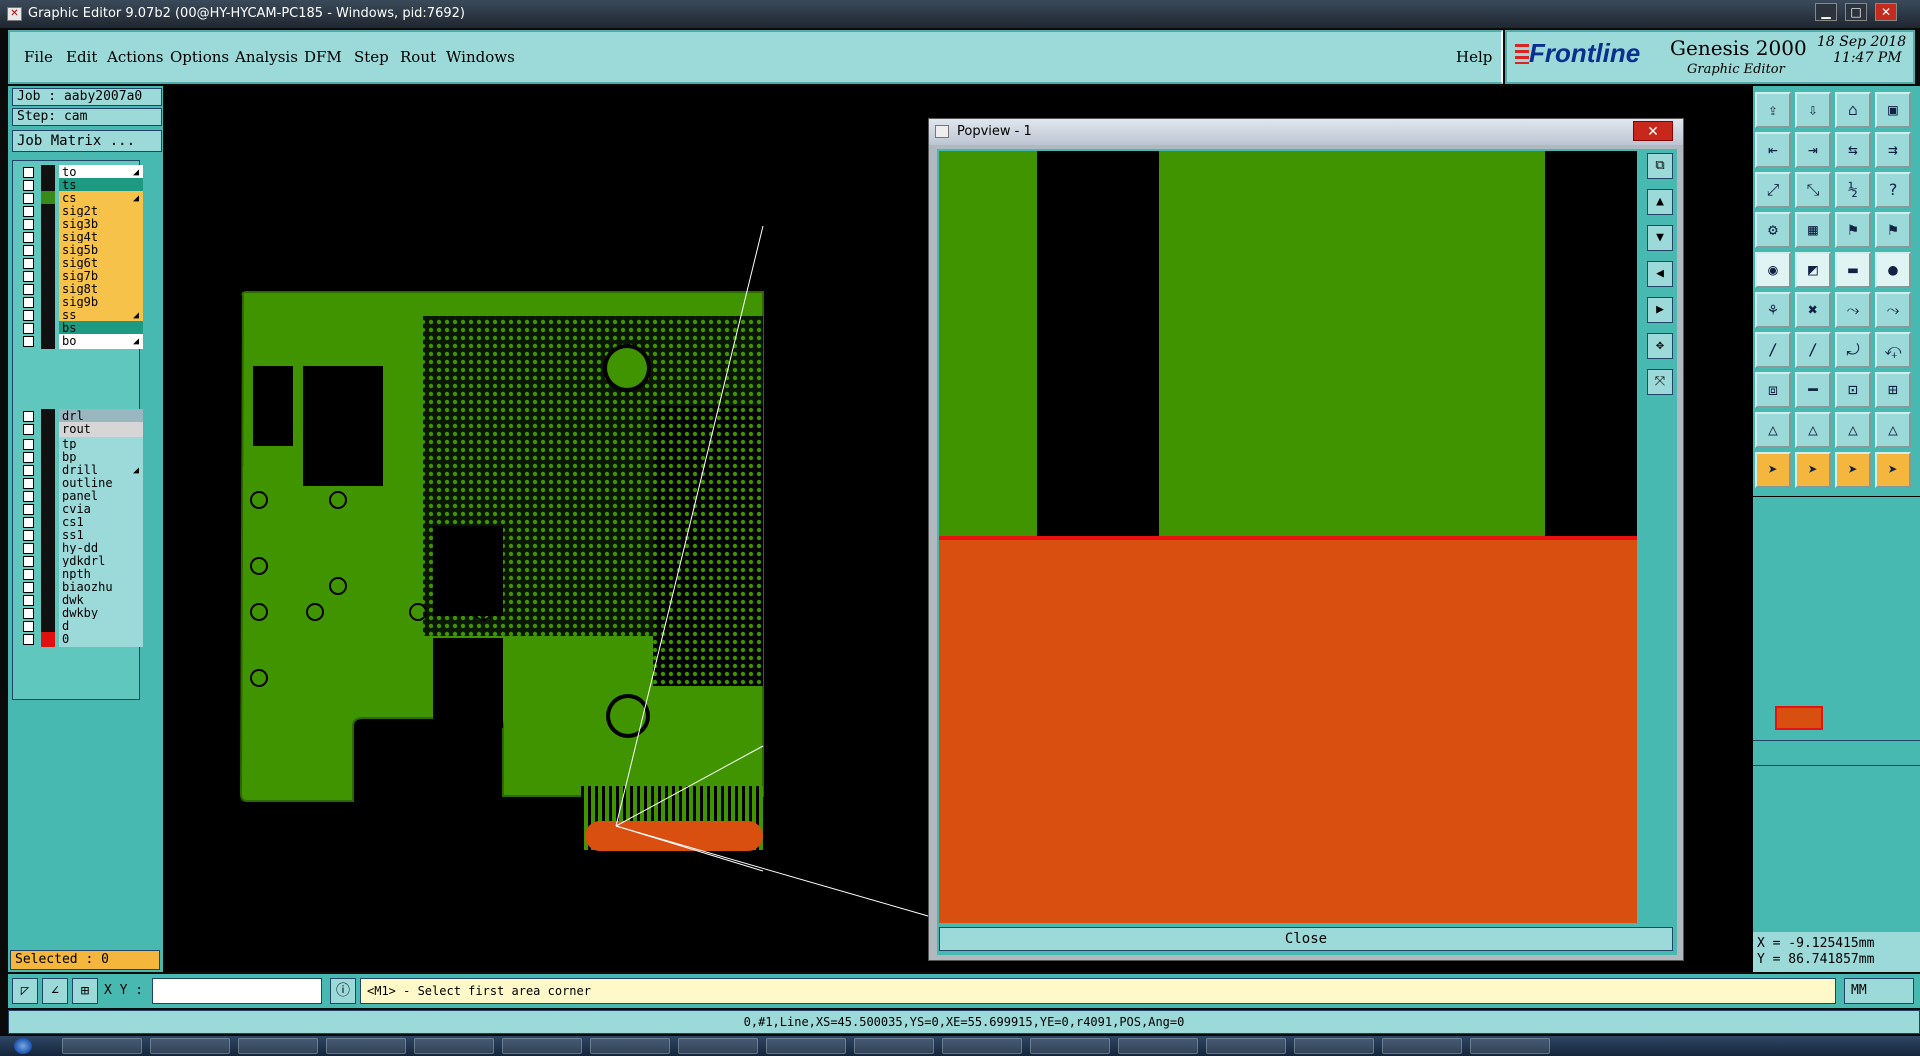 The height and width of the screenshot is (1056, 1920). What do you see at coordinates (480, 57) in the screenshot?
I see `menu-windows: Windows` at bounding box center [480, 57].